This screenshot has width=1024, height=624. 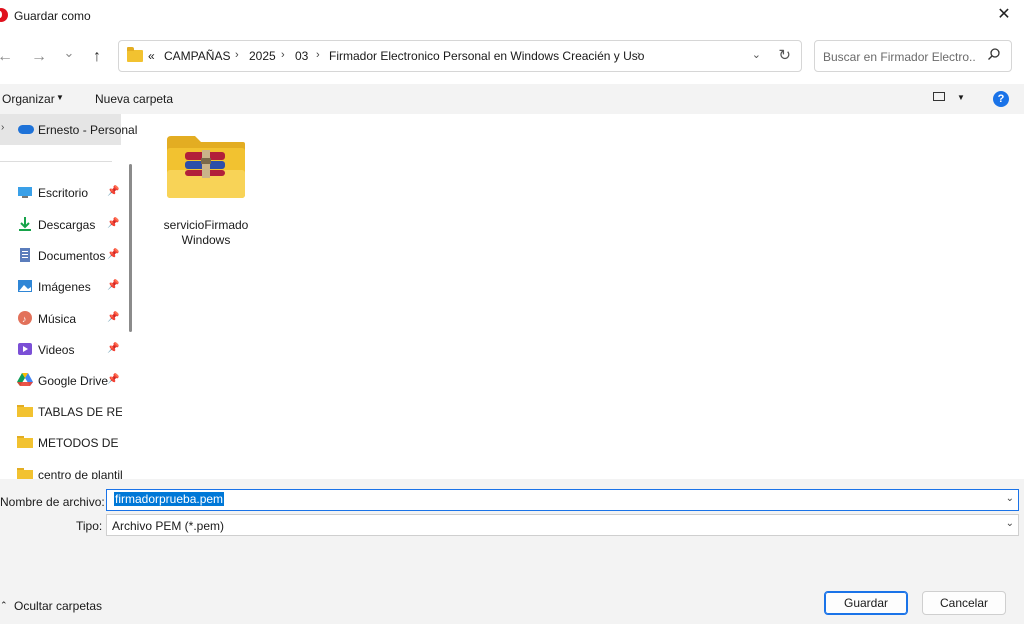 What do you see at coordinates (28, 99) in the screenshot?
I see `organize-button: Organizar` at bounding box center [28, 99].